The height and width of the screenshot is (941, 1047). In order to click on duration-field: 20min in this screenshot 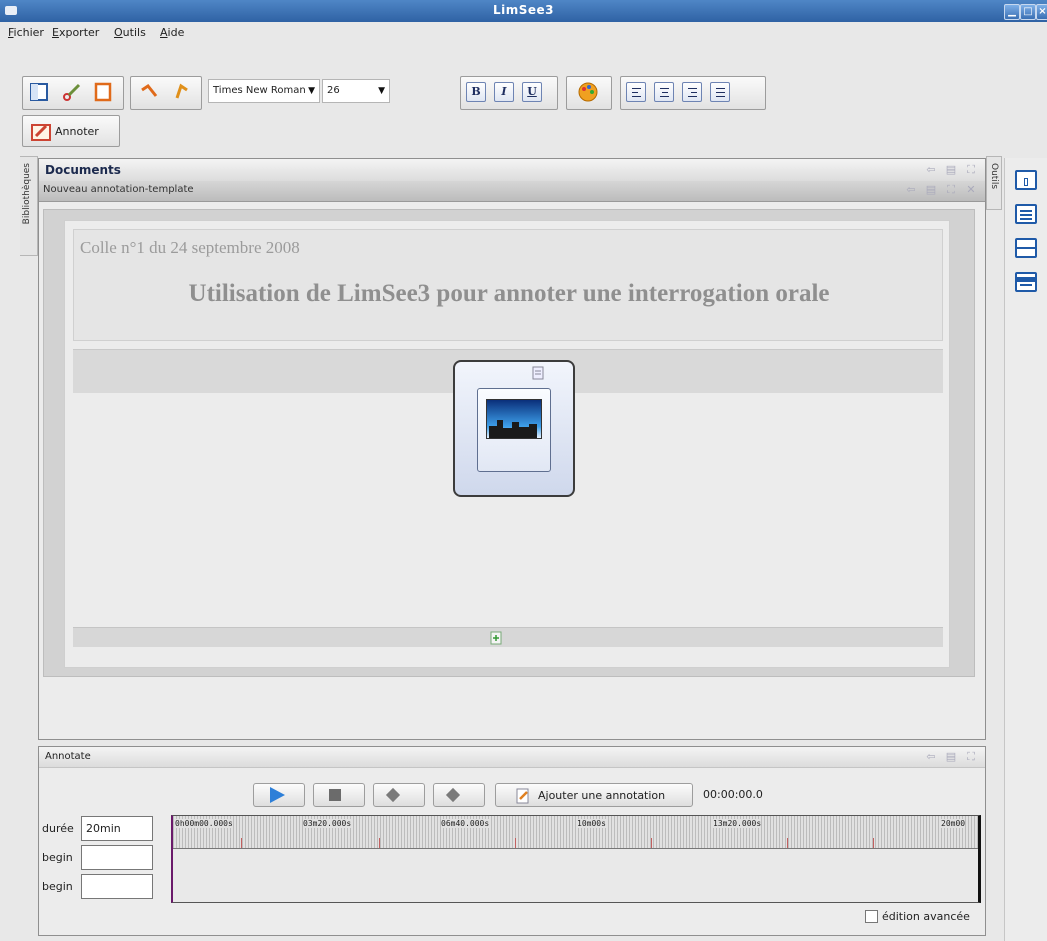, I will do `click(117, 828)`.